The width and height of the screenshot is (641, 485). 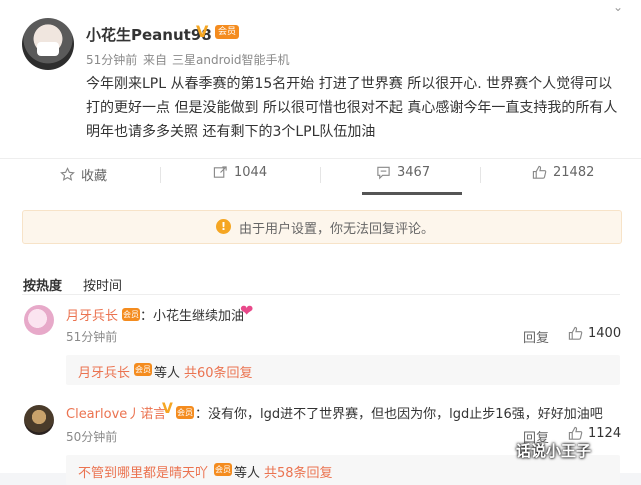 I want to click on post-from-label: 来自, so click(x=155, y=60).